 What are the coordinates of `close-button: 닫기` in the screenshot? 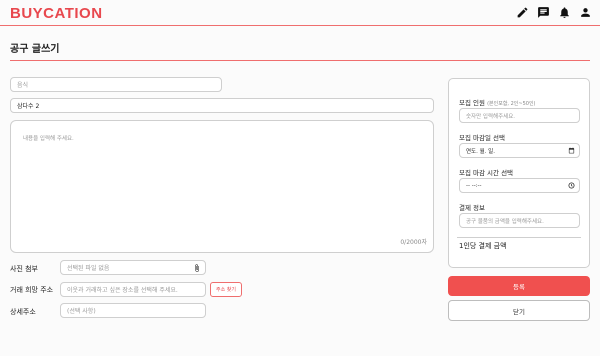 It's located at (519, 310).